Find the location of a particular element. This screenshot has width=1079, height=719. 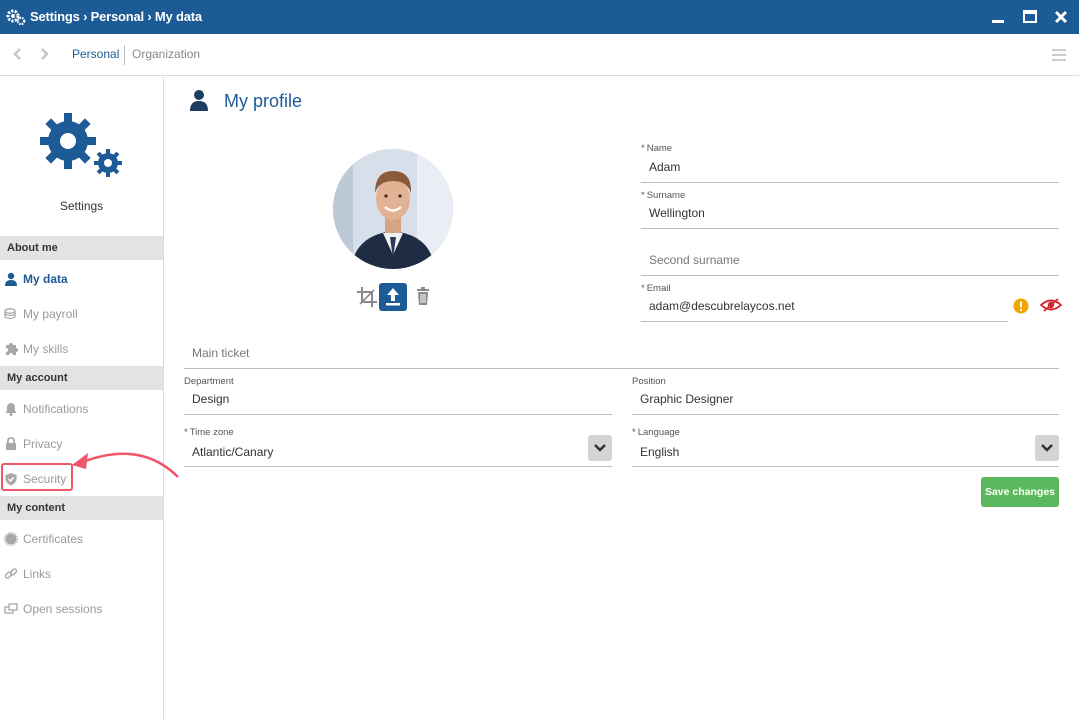

surname-label: Surname is located at coordinates (666, 195).